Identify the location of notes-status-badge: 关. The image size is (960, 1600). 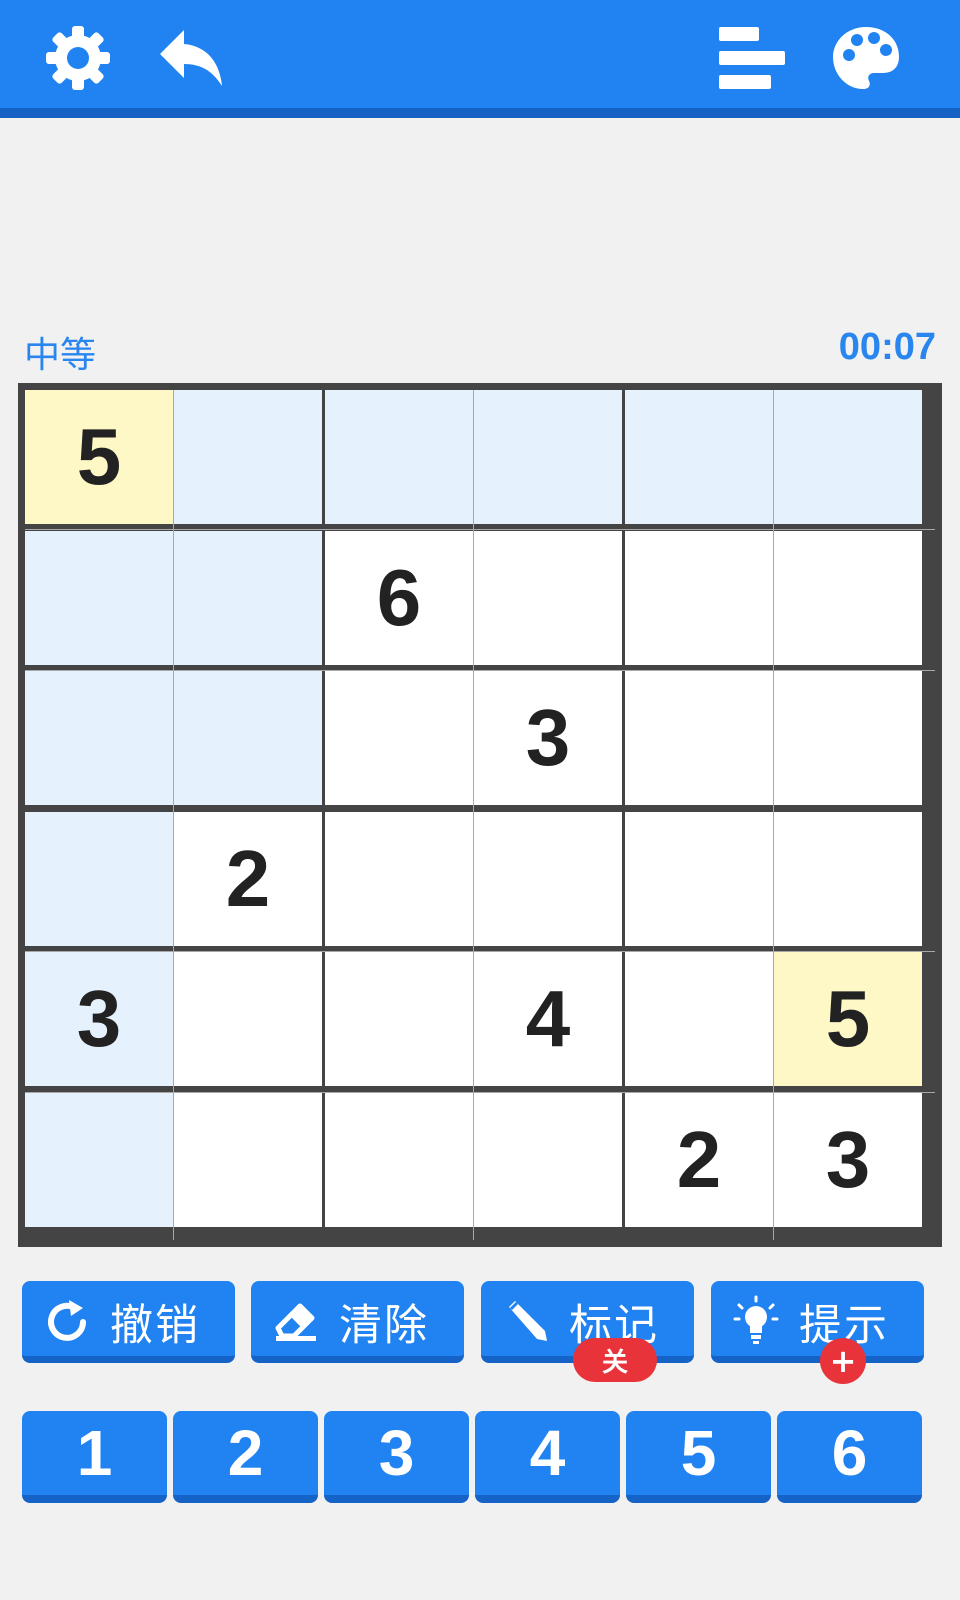
(615, 1360).